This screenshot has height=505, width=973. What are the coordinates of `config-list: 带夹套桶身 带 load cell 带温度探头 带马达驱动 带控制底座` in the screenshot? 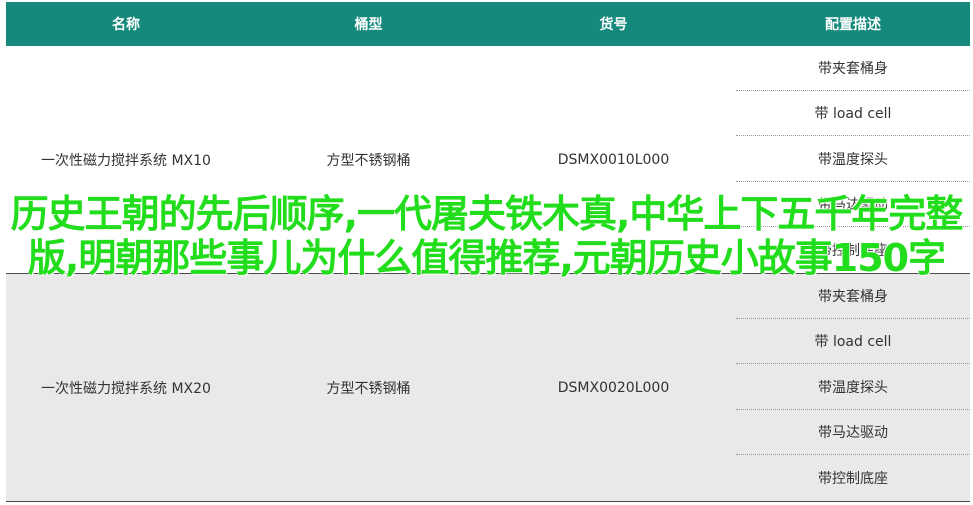 It's located at (853, 387).